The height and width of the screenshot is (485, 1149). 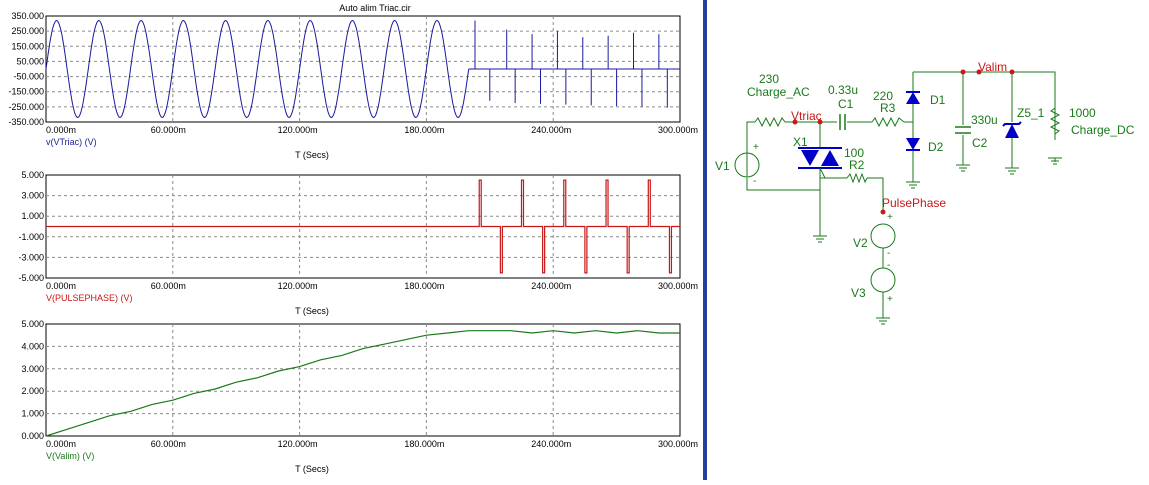 What do you see at coordinates (31, 237) in the screenshot?
I see `y-tick-label: -1.000` at bounding box center [31, 237].